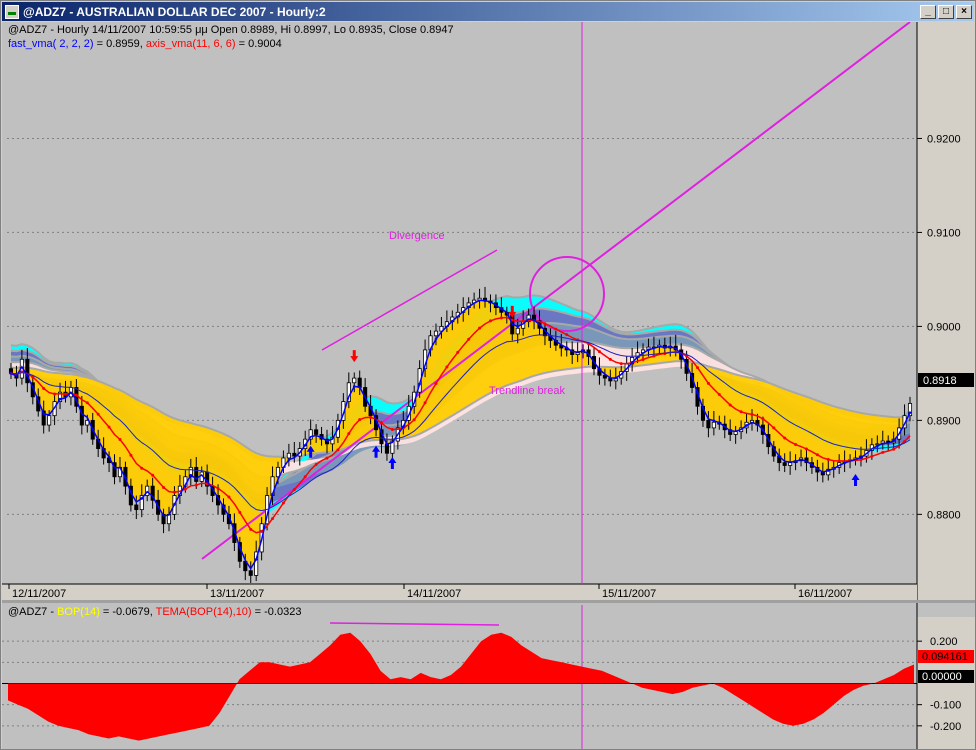 The height and width of the screenshot is (750, 976). What do you see at coordinates (417, 236) in the screenshot?
I see `divergence-label: Divergence` at bounding box center [417, 236].